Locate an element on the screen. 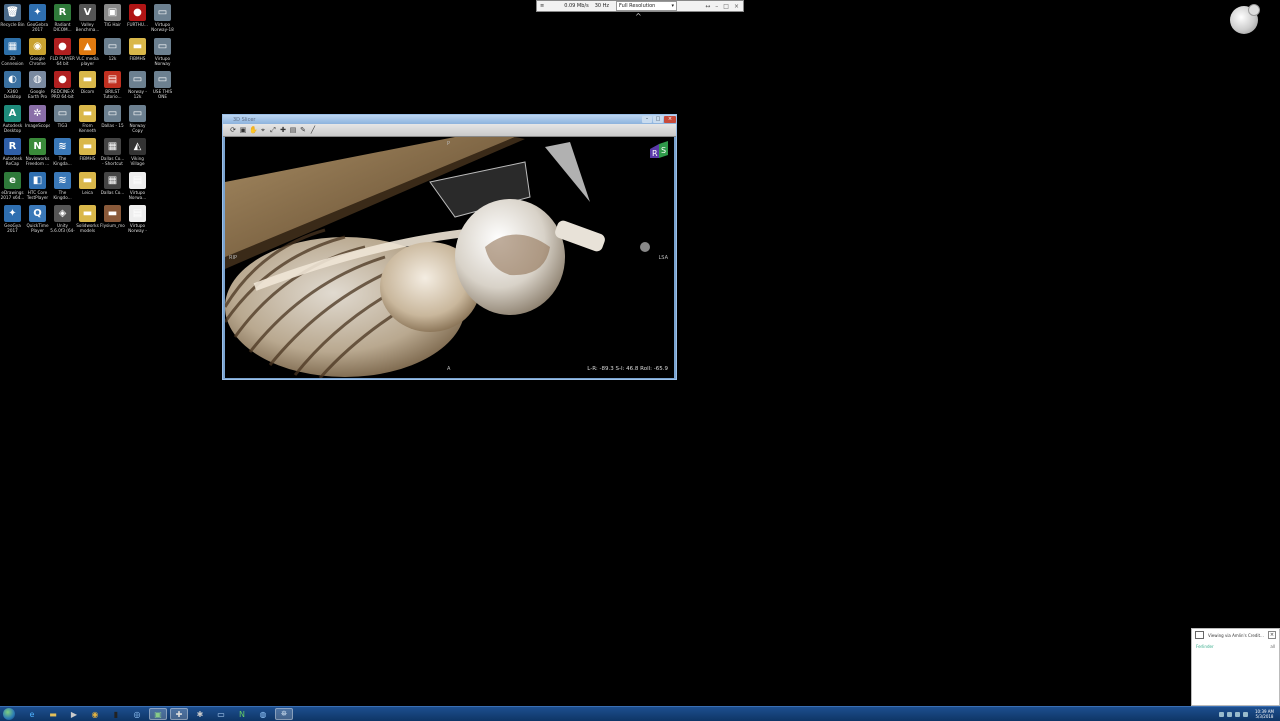 This screenshot has width=1280, height=721. desktop-icon: ✦ GeoGya 2017 is located at coordinates (12, 219).